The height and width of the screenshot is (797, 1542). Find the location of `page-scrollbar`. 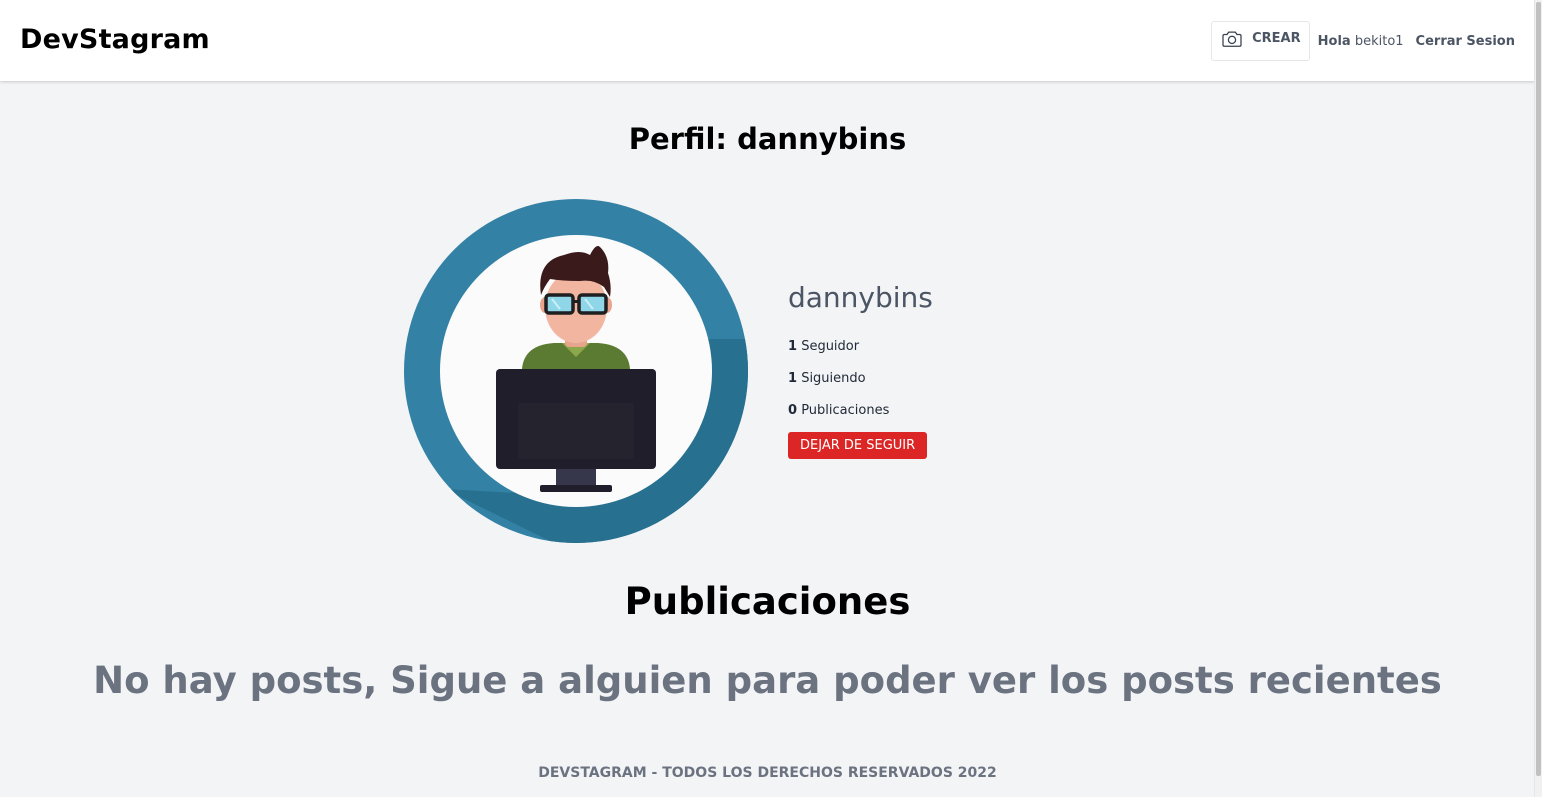

page-scrollbar is located at coordinates (1538, 398).